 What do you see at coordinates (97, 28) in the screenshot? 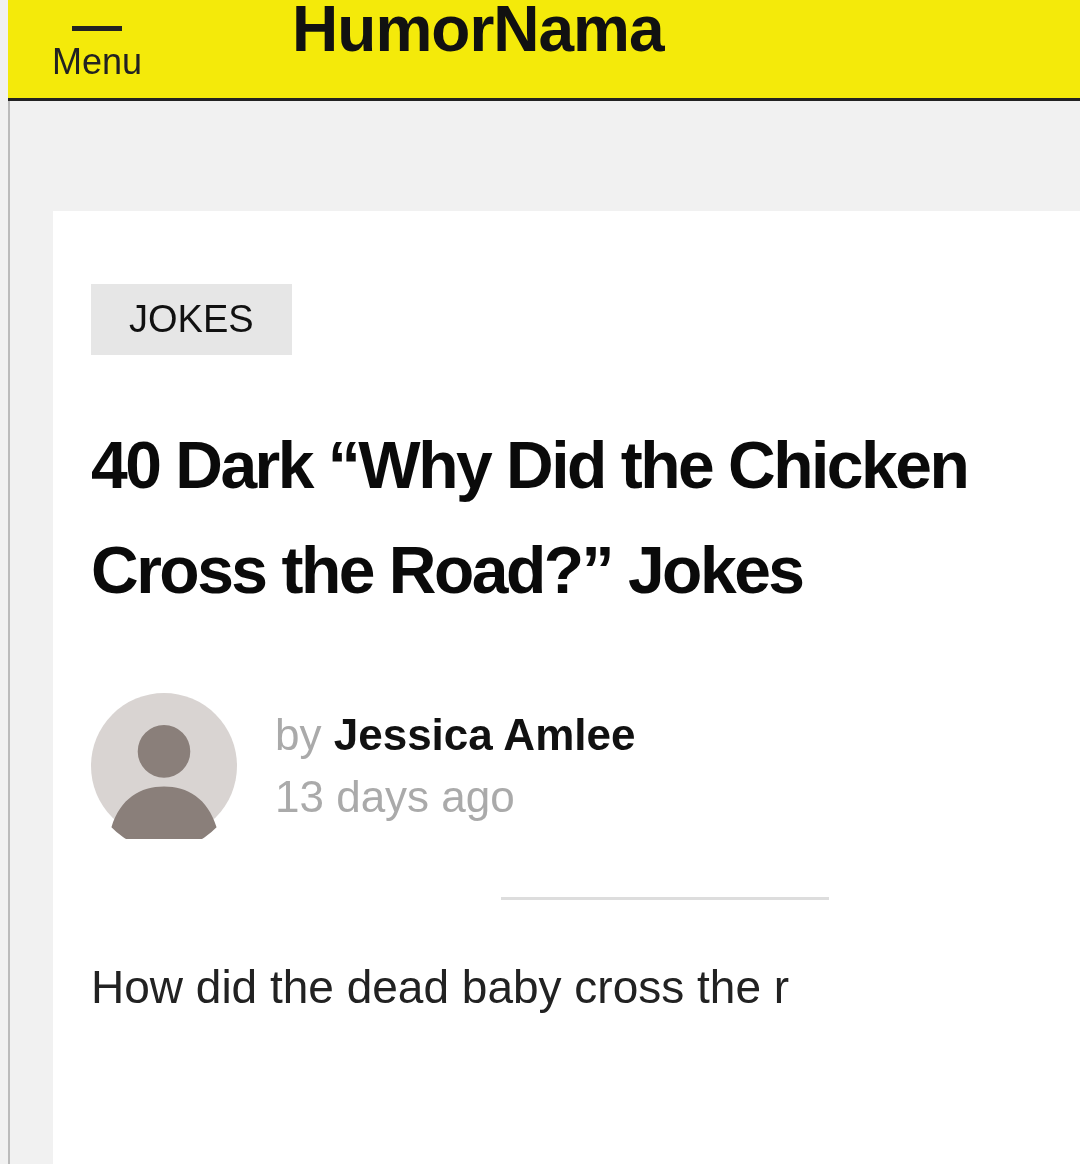
I see `menu-icon` at bounding box center [97, 28].